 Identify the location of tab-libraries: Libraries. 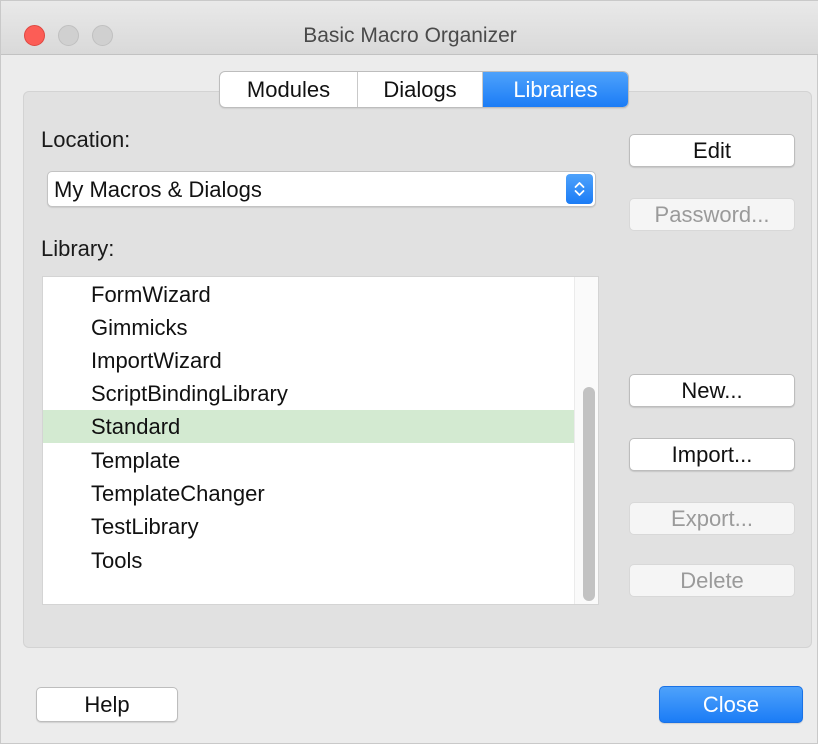
(555, 89).